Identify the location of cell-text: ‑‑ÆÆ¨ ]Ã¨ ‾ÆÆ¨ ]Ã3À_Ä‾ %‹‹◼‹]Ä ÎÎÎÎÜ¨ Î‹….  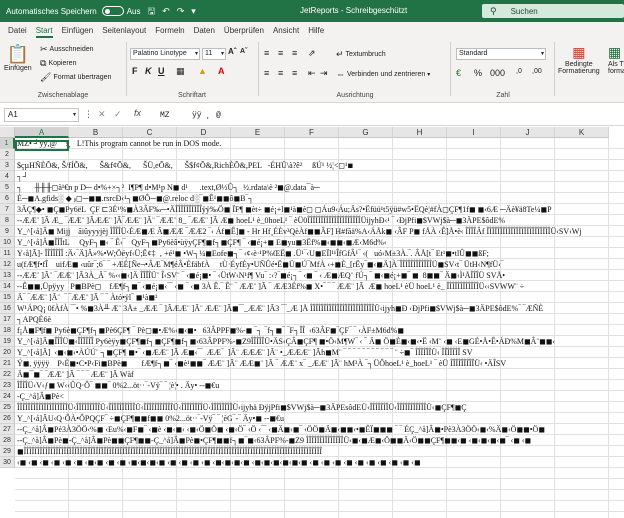
(261, 275).